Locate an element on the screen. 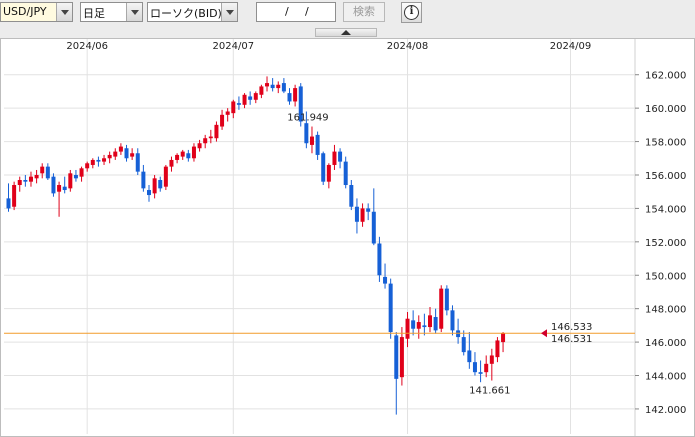  currency-pair-value: USD/JPY is located at coordinates (25, 11).